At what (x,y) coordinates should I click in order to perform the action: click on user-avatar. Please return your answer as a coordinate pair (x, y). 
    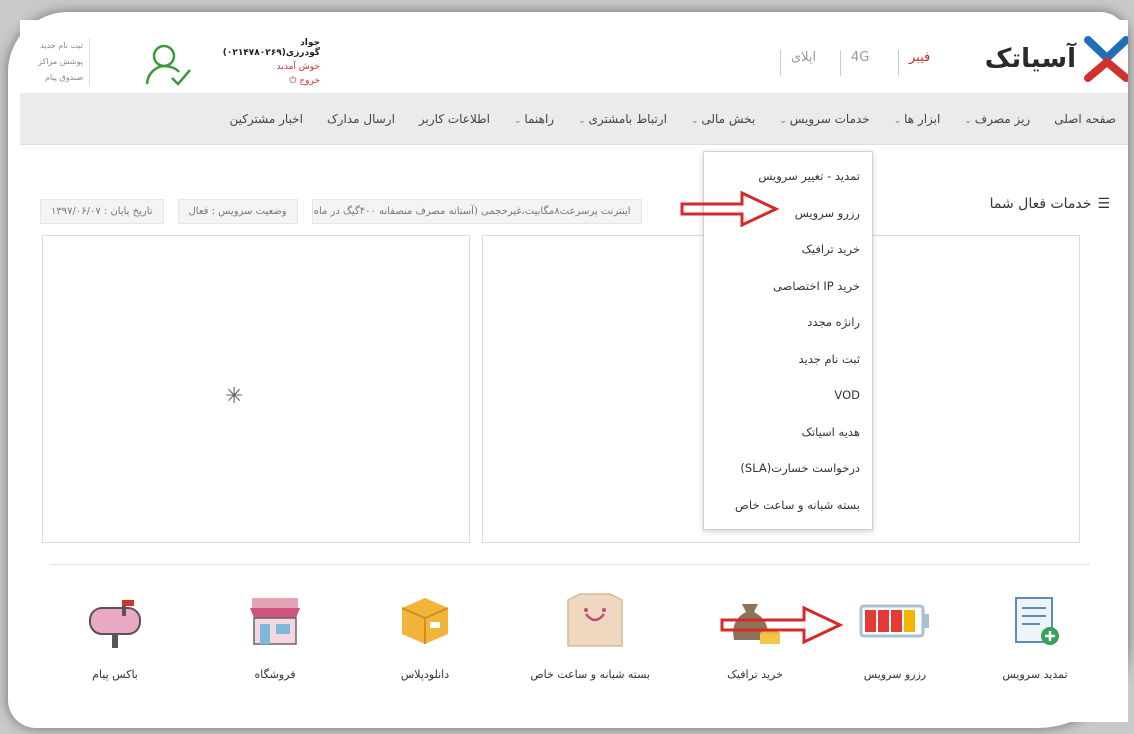
    Looking at the image, I should click on (168, 64).